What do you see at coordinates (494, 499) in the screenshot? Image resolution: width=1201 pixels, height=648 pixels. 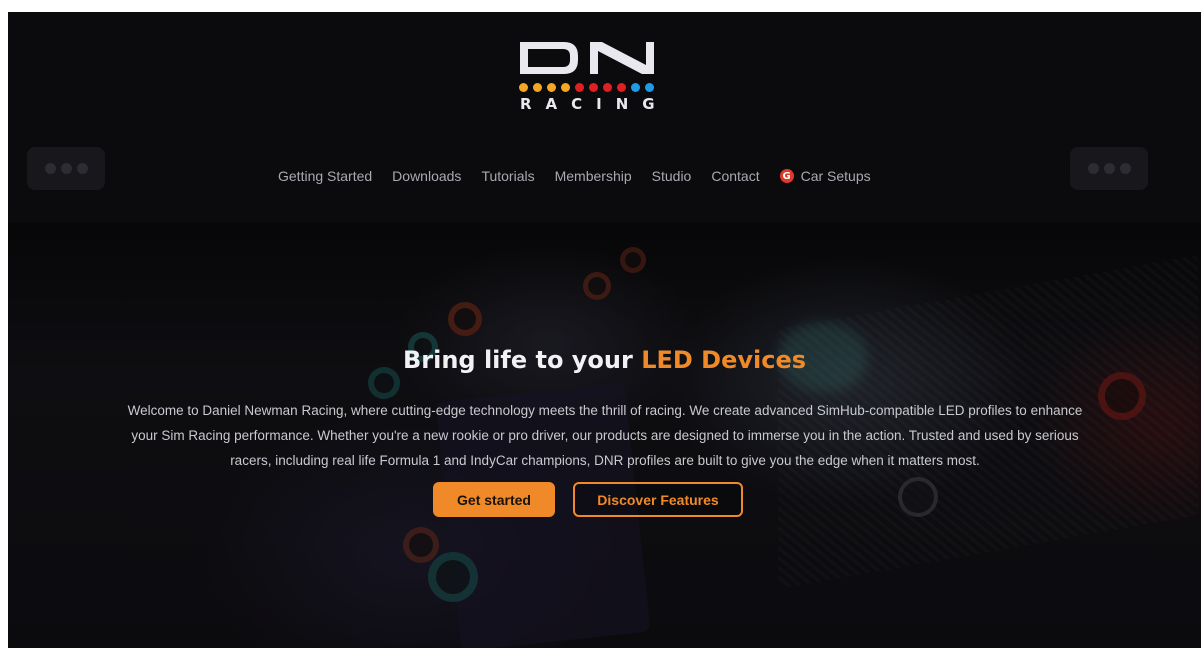 I see `get-started-button: Get started` at bounding box center [494, 499].